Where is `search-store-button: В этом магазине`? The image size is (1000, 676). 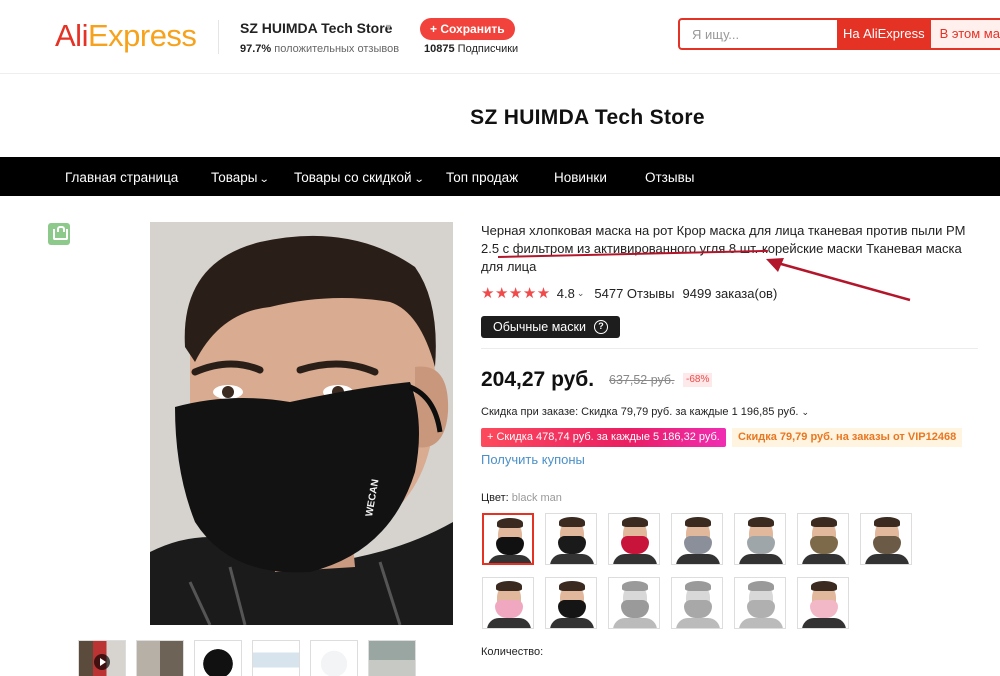 search-store-button: В этом магазине is located at coordinates (965, 34).